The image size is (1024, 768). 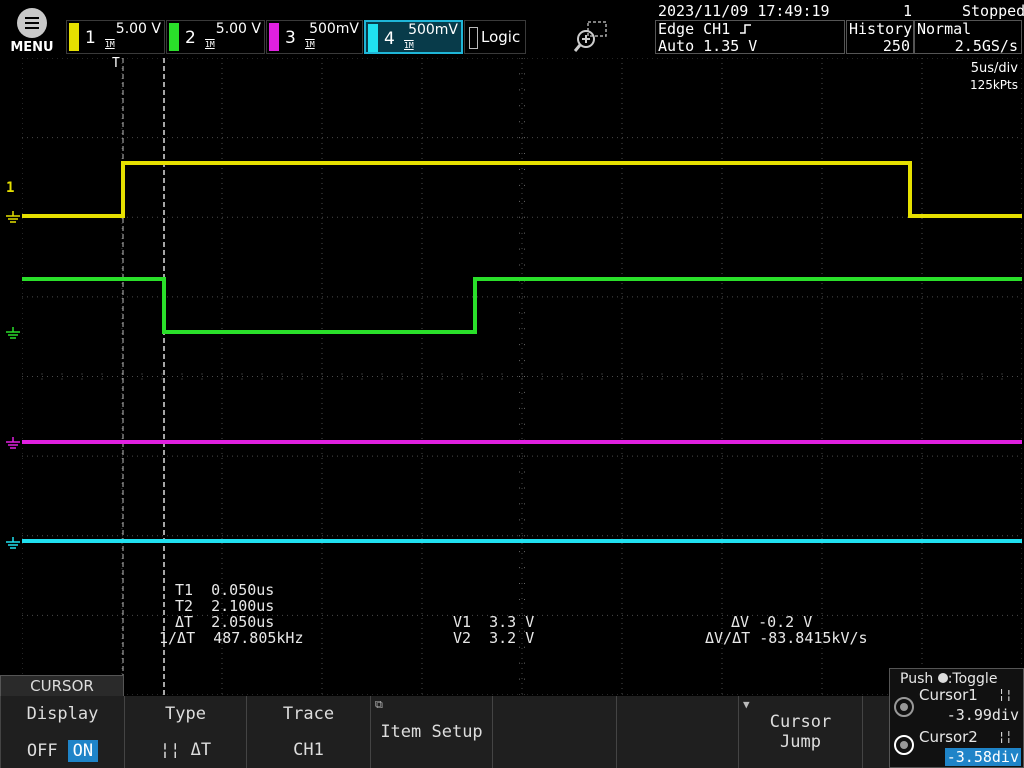 What do you see at coordinates (175, 750) in the screenshot?
I see `cursor-type-icon: ¦¦` at bounding box center [175, 750].